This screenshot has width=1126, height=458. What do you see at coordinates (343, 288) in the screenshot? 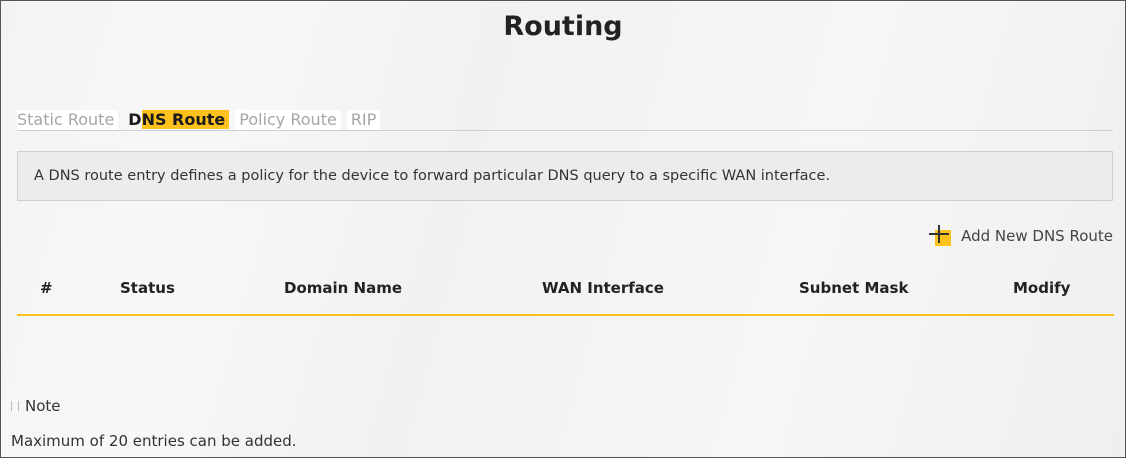
I see `column-header-domain-name: Domain Name` at bounding box center [343, 288].